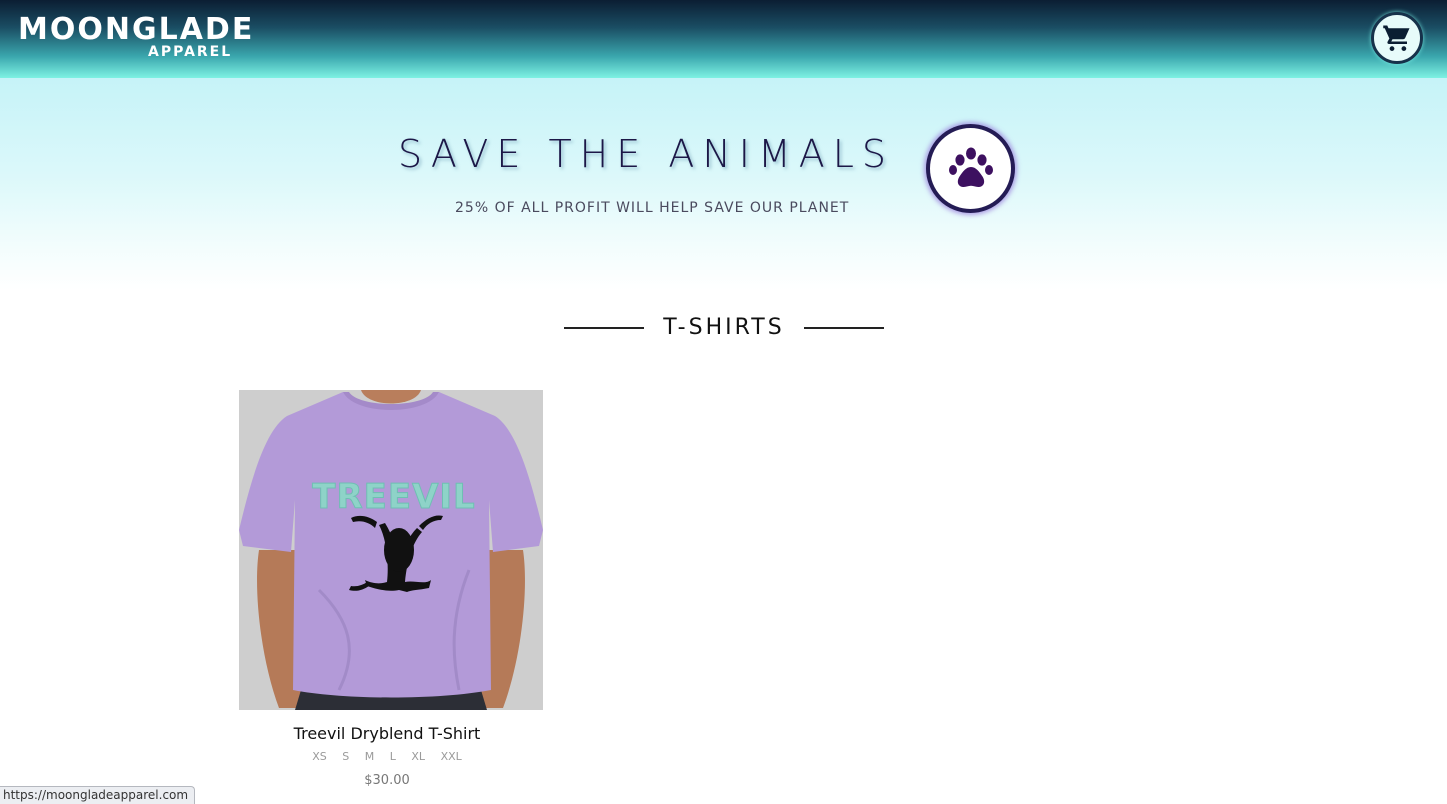 This screenshot has height=804, width=1447. I want to click on size-option-xl: XL, so click(418, 757).